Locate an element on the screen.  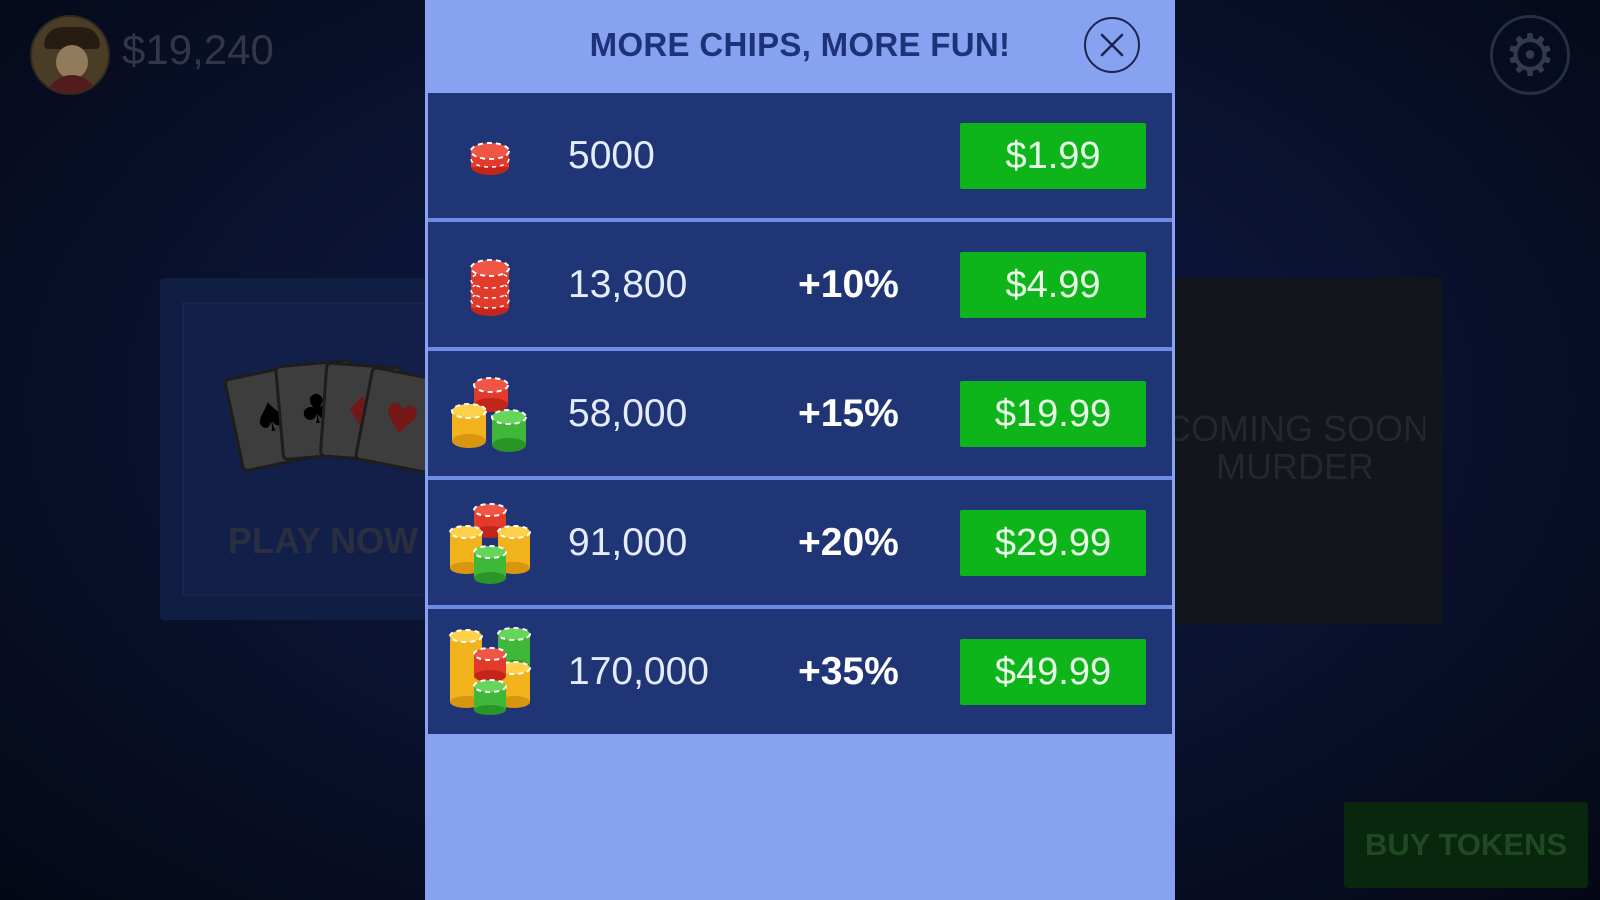
offer-amount: 170,000 is located at coordinates (638, 671).